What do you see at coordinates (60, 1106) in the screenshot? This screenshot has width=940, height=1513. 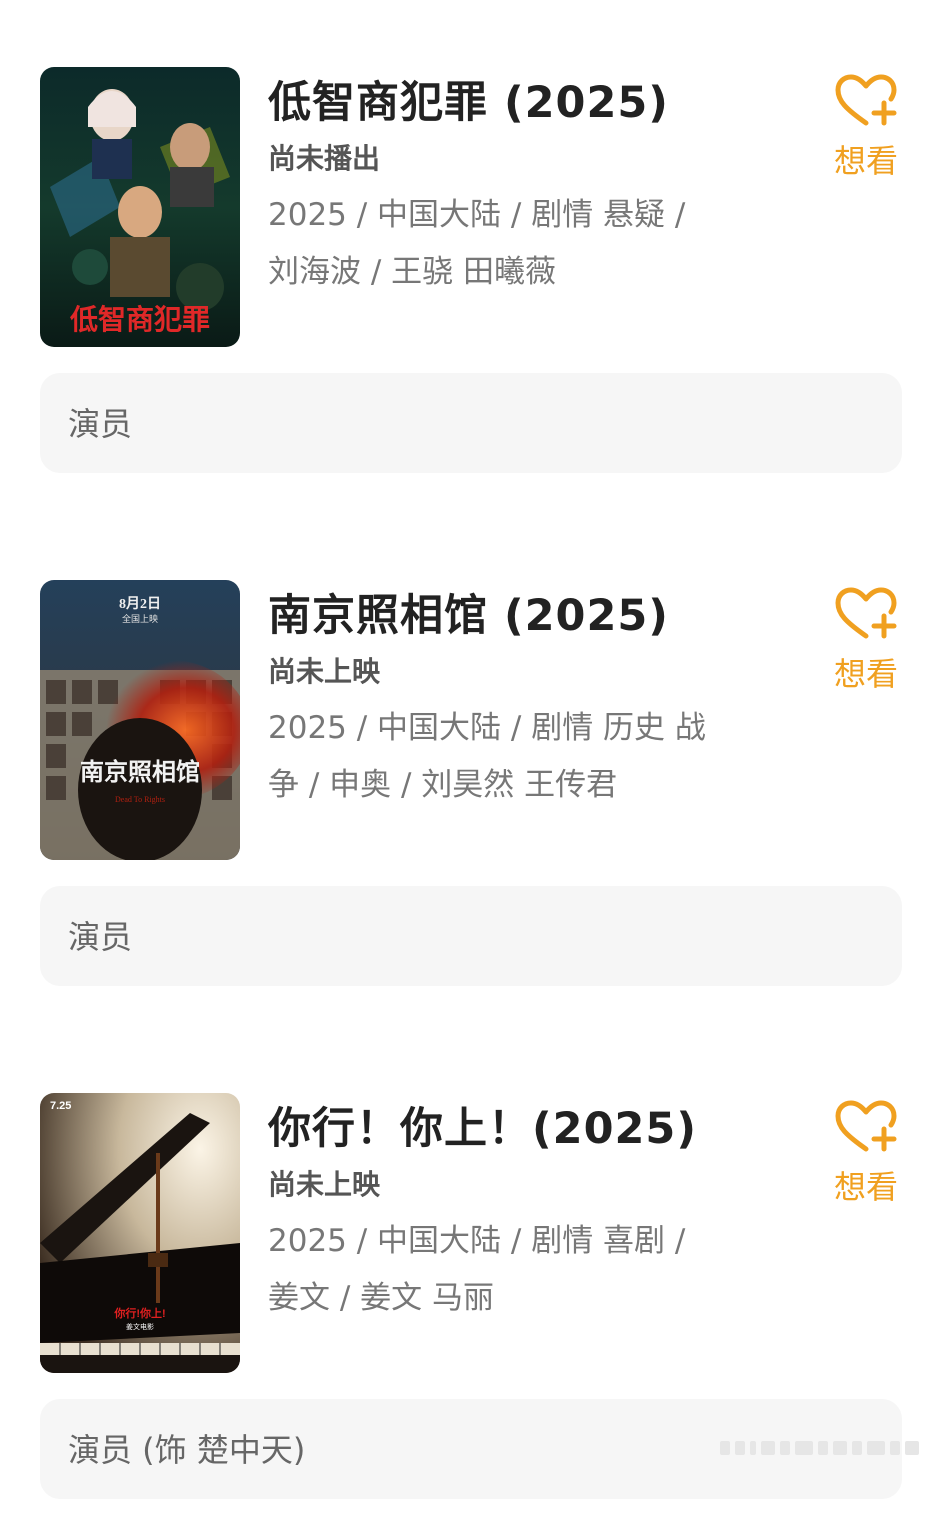 I see `svg-text: 7.25` at bounding box center [60, 1106].